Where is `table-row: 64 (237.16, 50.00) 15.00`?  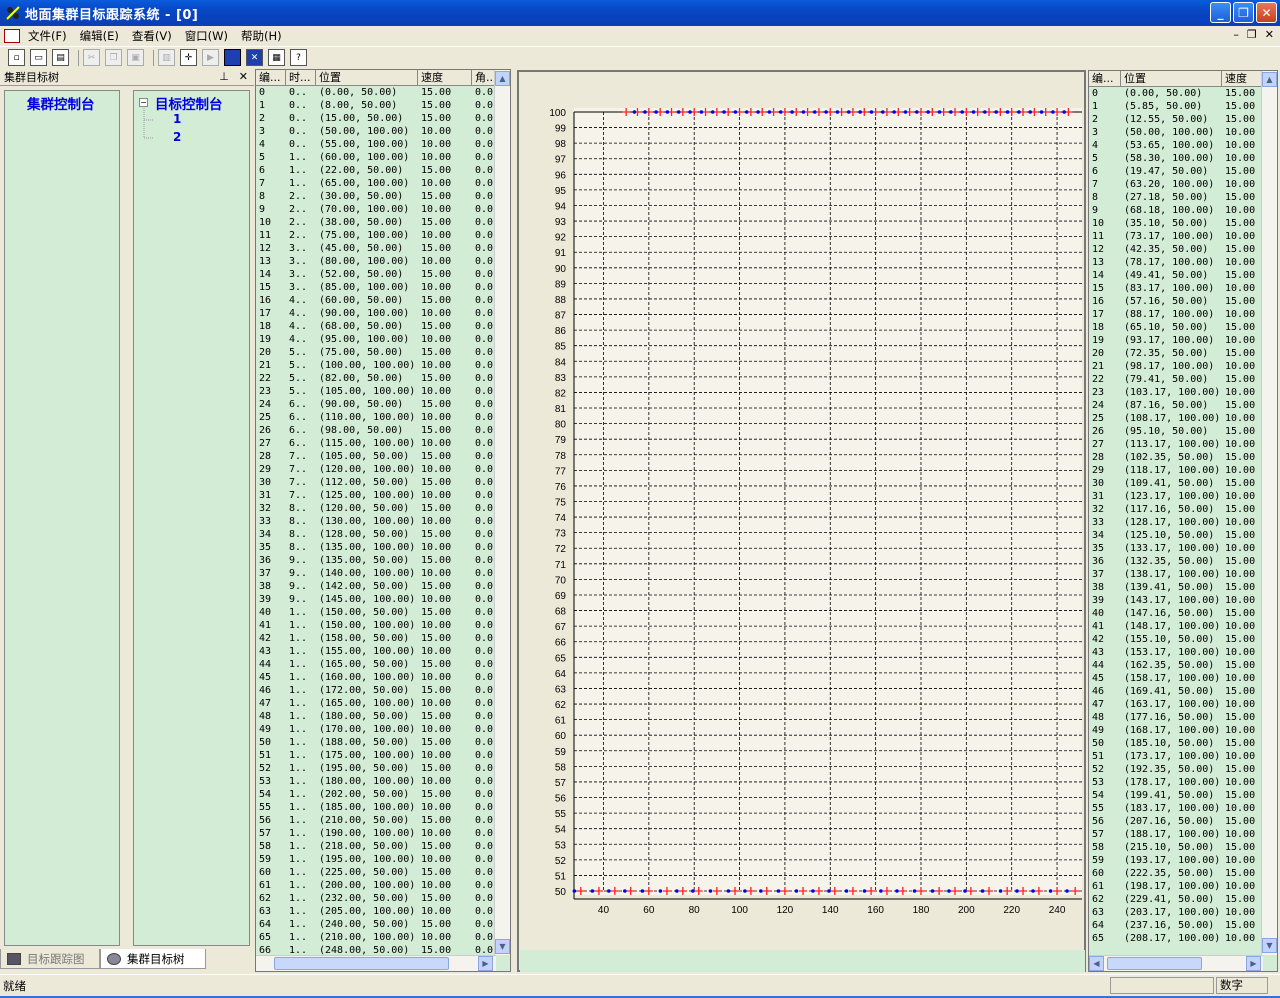
table-row: 64 (237.16, 50.00) 15.00 is located at coordinates (1183, 925).